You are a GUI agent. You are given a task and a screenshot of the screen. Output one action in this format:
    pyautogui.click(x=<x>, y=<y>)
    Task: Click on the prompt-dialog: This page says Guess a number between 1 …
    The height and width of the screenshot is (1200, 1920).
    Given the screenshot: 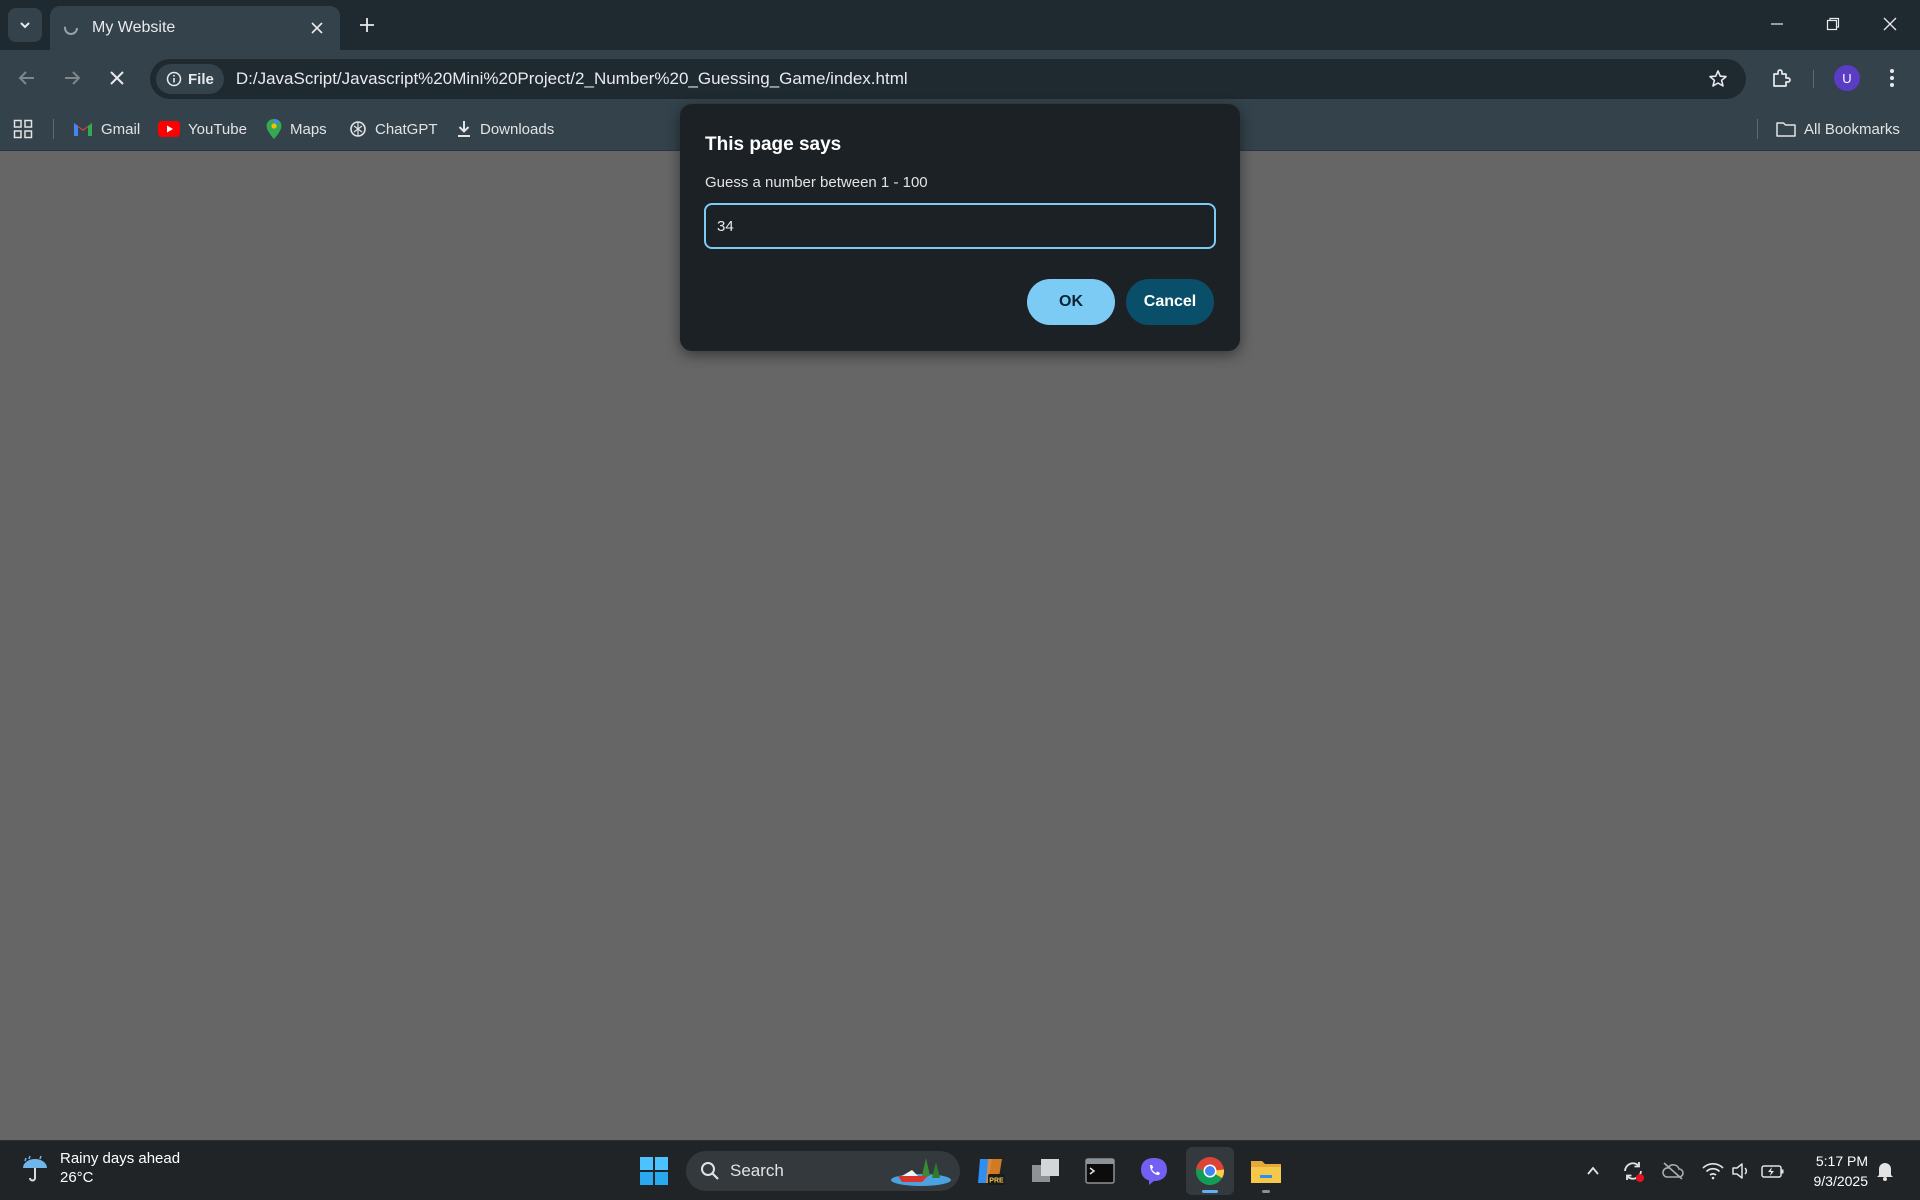 What is the action you would take?
    pyautogui.click(x=960, y=227)
    